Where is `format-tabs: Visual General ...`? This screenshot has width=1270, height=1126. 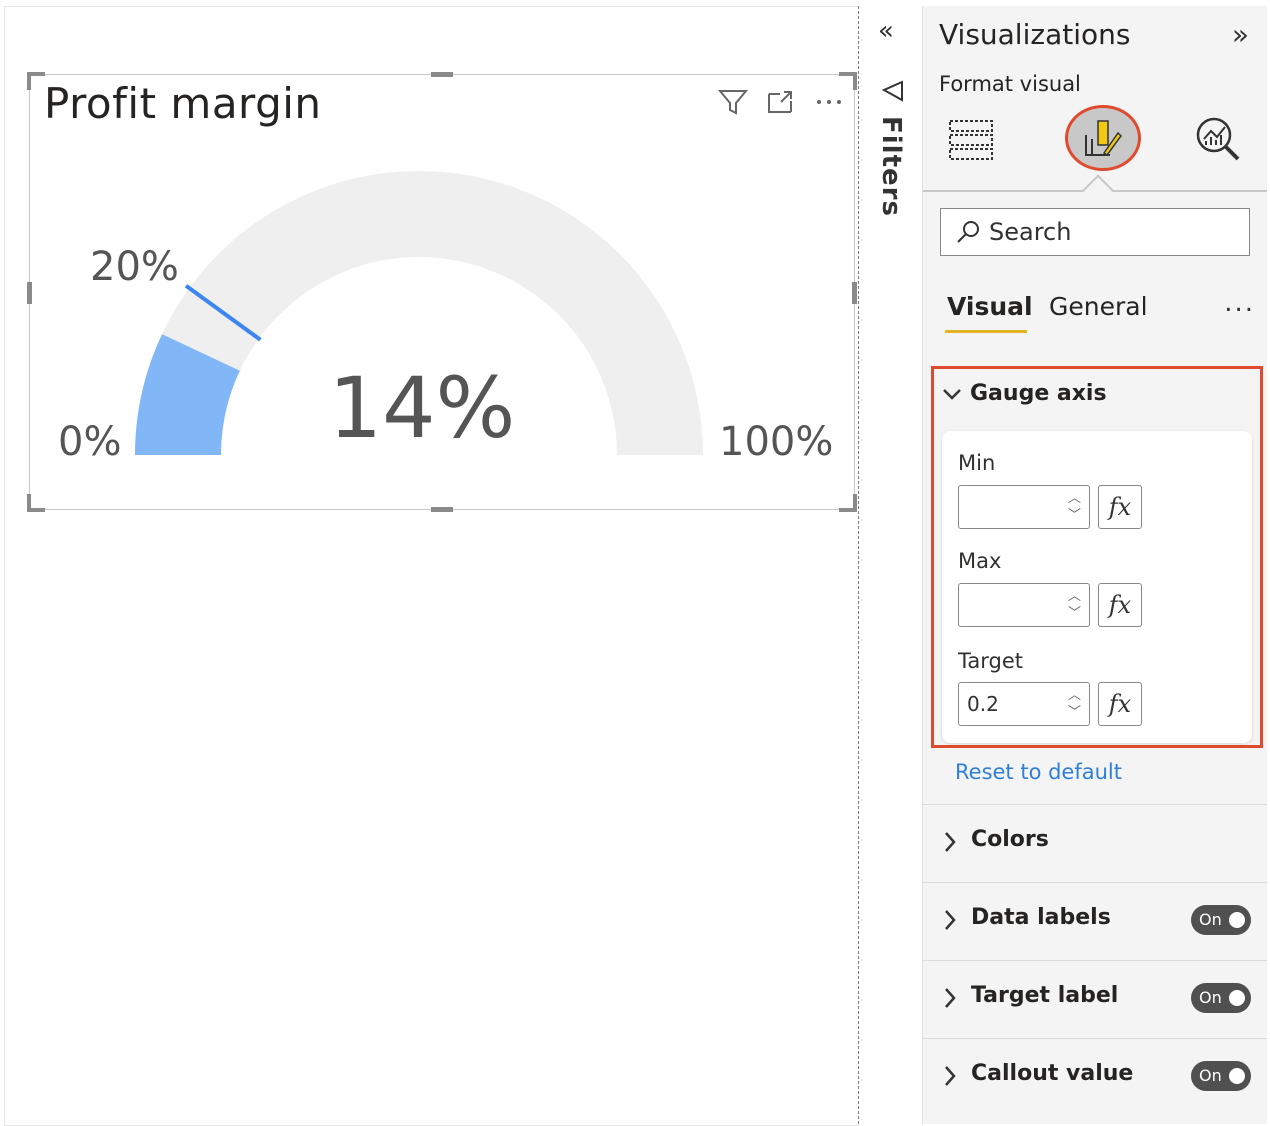 format-tabs: Visual General ... is located at coordinates (1100, 313).